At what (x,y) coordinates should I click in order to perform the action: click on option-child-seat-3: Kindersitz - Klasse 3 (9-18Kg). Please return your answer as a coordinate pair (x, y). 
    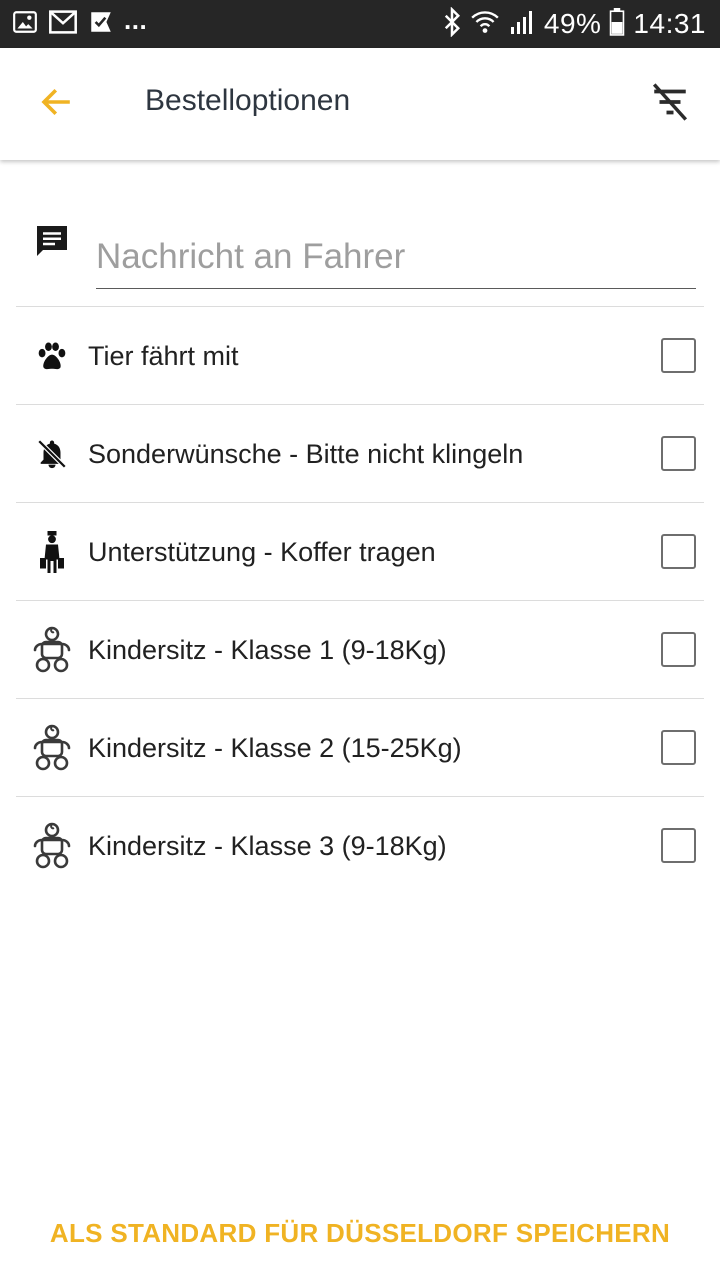
    Looking at the image, I should click on (360, 846).